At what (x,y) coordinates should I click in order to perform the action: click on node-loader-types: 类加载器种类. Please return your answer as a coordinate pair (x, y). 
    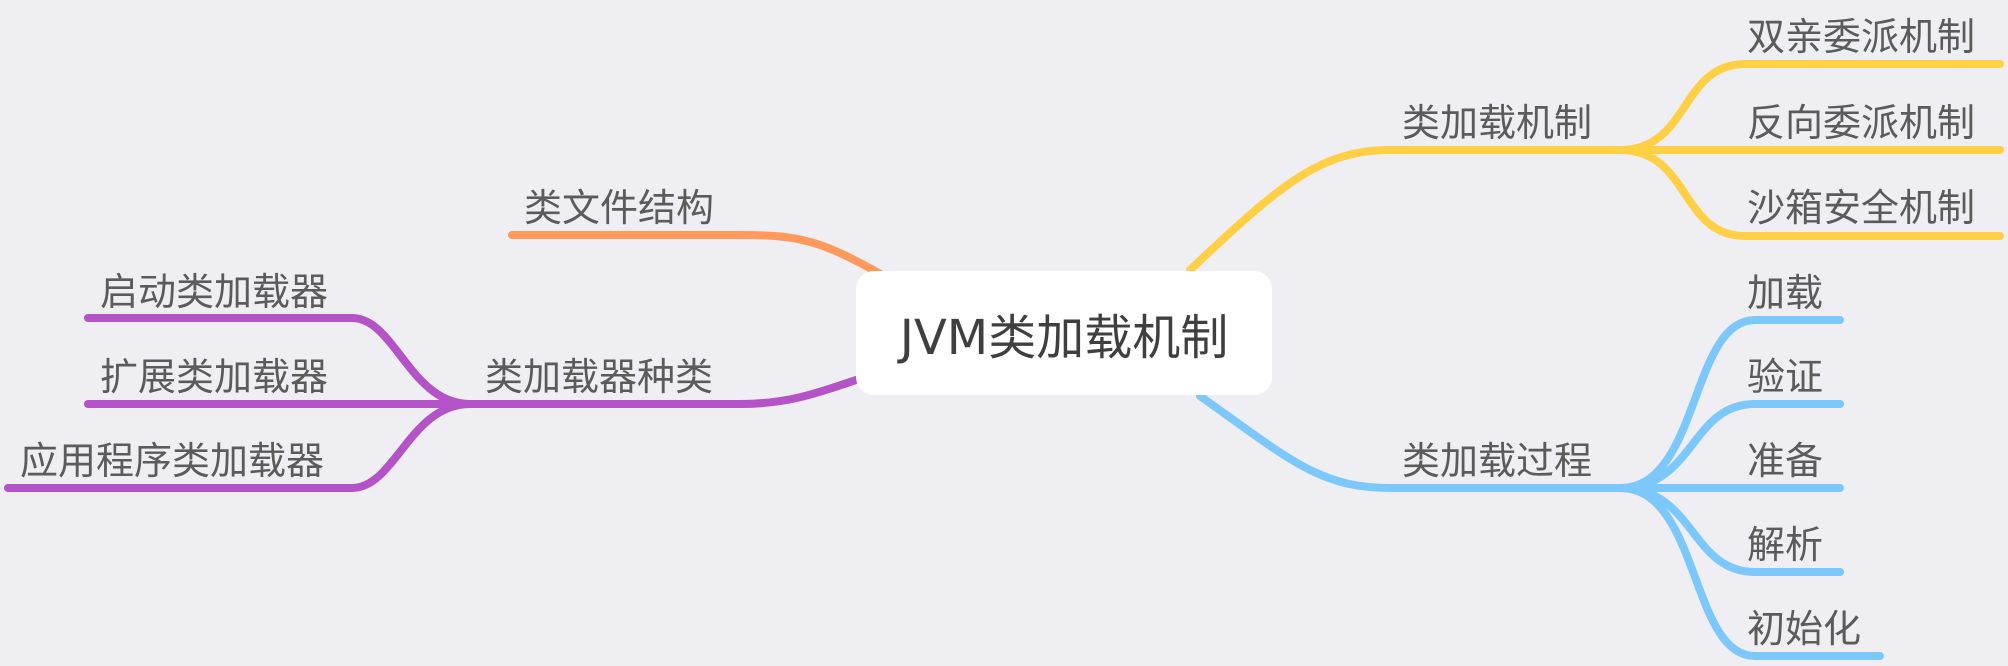
    Looking at the image, I should click on (599, 377).